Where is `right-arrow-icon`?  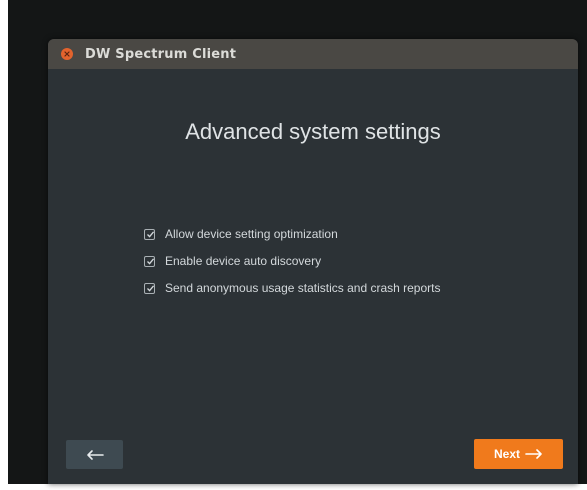 right-arrow-icon is located at coordinates (533, 454).